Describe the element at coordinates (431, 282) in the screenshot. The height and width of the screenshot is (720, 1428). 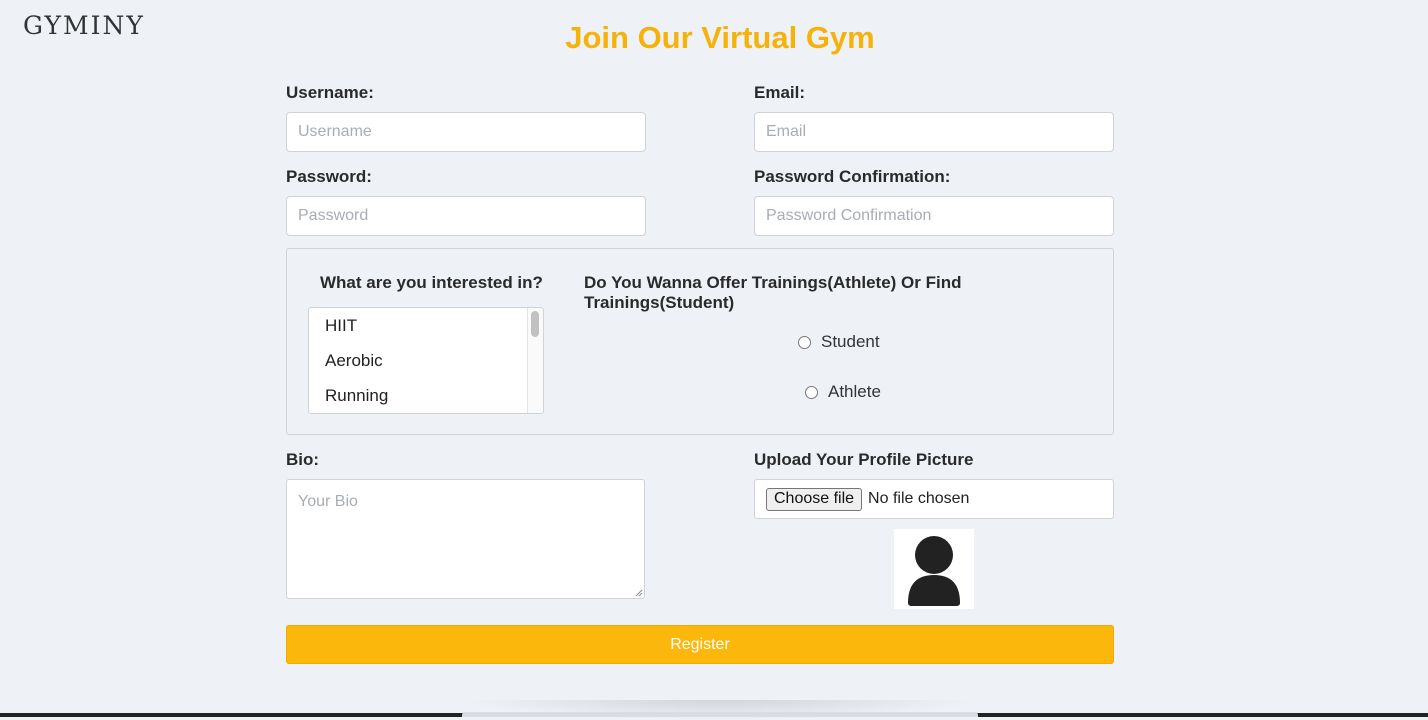
I see `interests-label: What are you interested in?` at that location.